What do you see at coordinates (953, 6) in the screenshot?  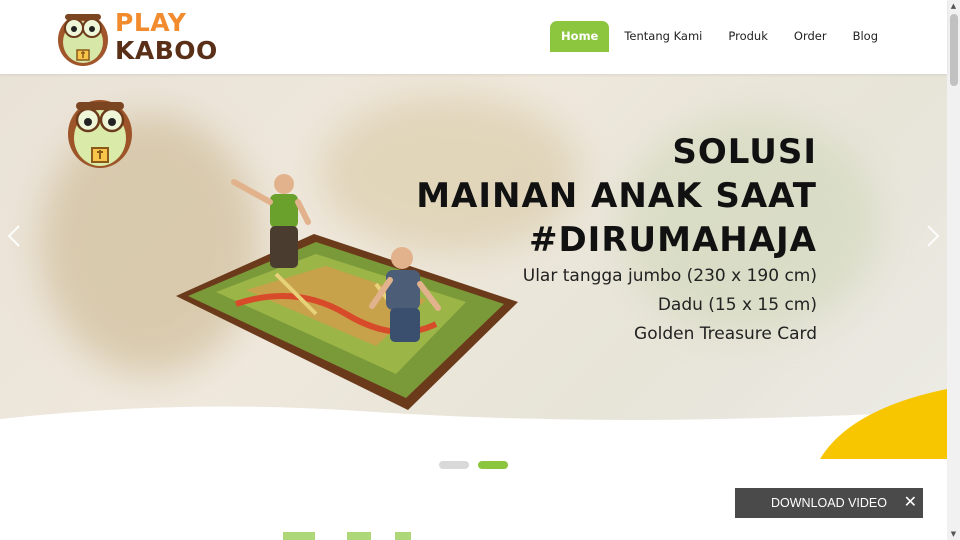 I see `scroll-up-icon: ▲` at bounding box center [953, 6].